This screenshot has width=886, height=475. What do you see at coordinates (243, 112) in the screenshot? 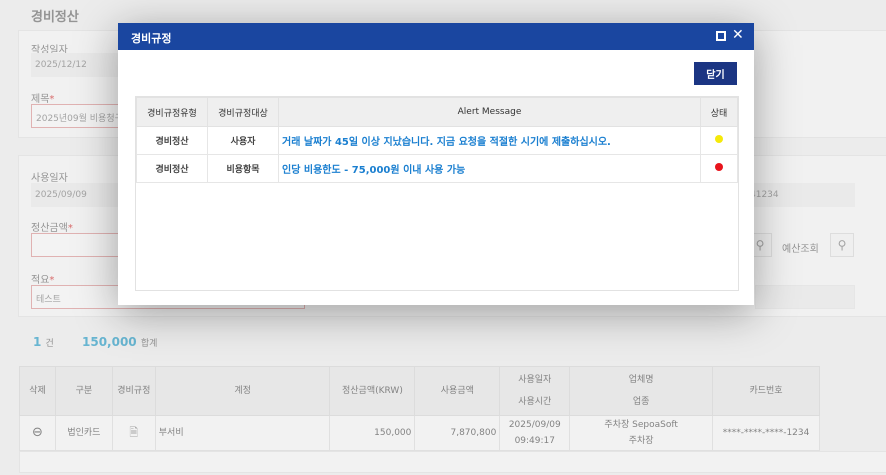
I see `col-rule-target: 경비규정대상` at bounding box center [243, 112].